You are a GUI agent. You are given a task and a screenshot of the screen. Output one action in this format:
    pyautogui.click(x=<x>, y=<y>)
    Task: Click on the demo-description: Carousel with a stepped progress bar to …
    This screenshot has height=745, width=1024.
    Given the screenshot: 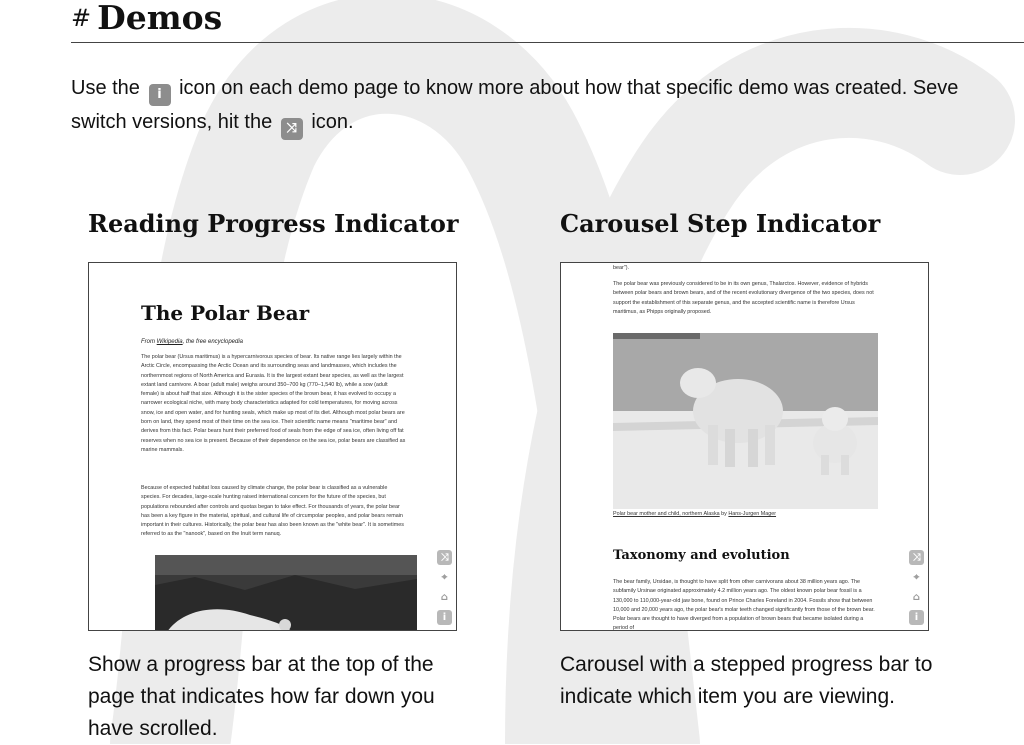 What is the action you would take?
    pyautogui.click(x=746, y=680)
    